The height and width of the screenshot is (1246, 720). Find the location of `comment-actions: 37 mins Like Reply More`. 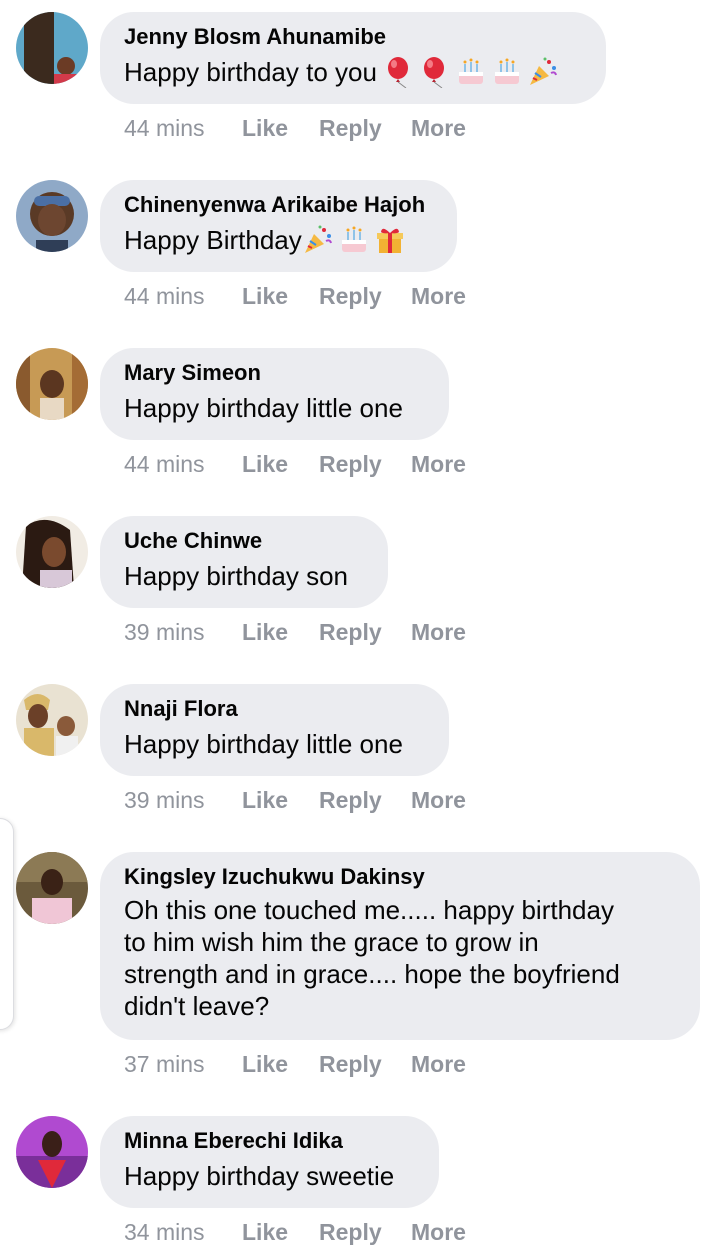

comment-actions: 37 mins Like Reply More is located at coordinates (295, 1064).